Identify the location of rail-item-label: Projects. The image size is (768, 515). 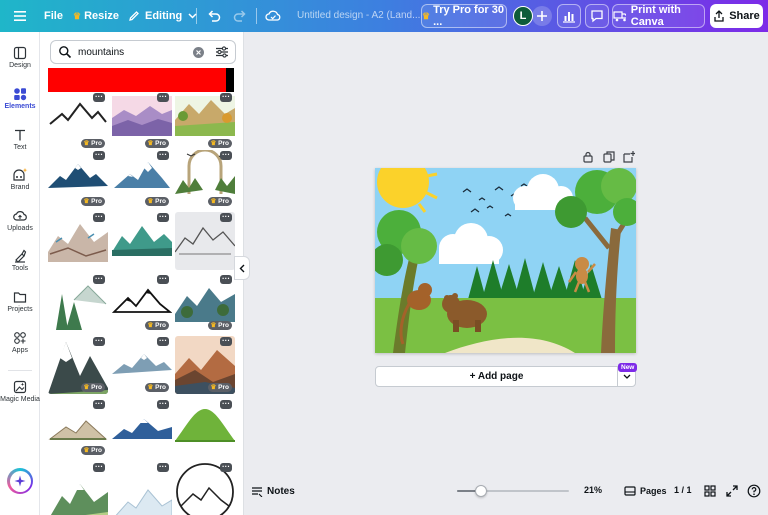
(20, 309).